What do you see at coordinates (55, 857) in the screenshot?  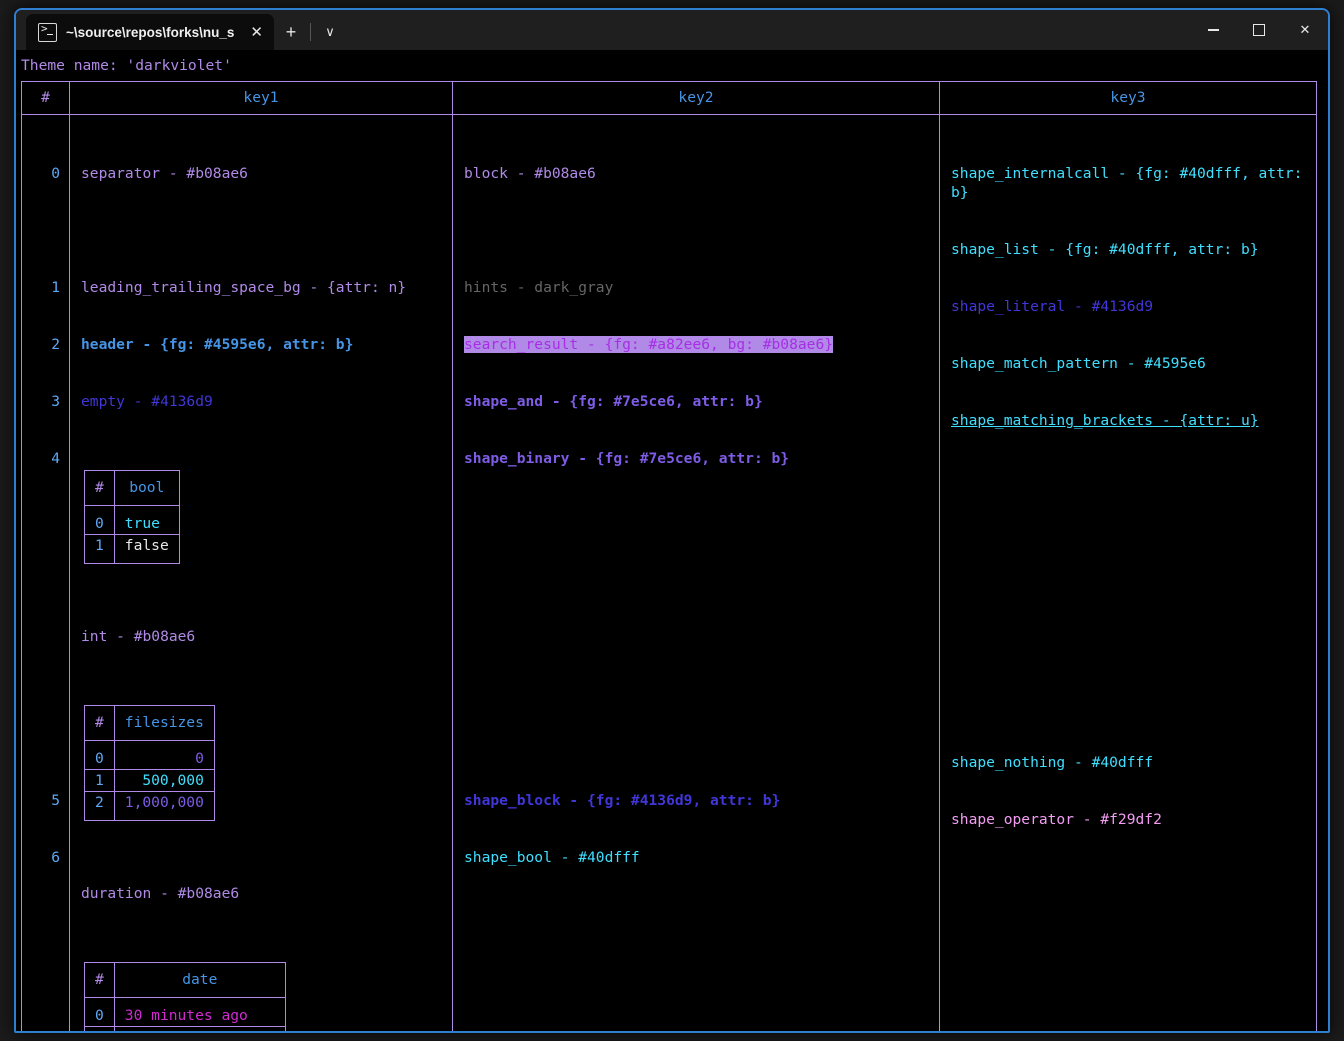 I see `row-index: 6` at bounding box center [55, 857].